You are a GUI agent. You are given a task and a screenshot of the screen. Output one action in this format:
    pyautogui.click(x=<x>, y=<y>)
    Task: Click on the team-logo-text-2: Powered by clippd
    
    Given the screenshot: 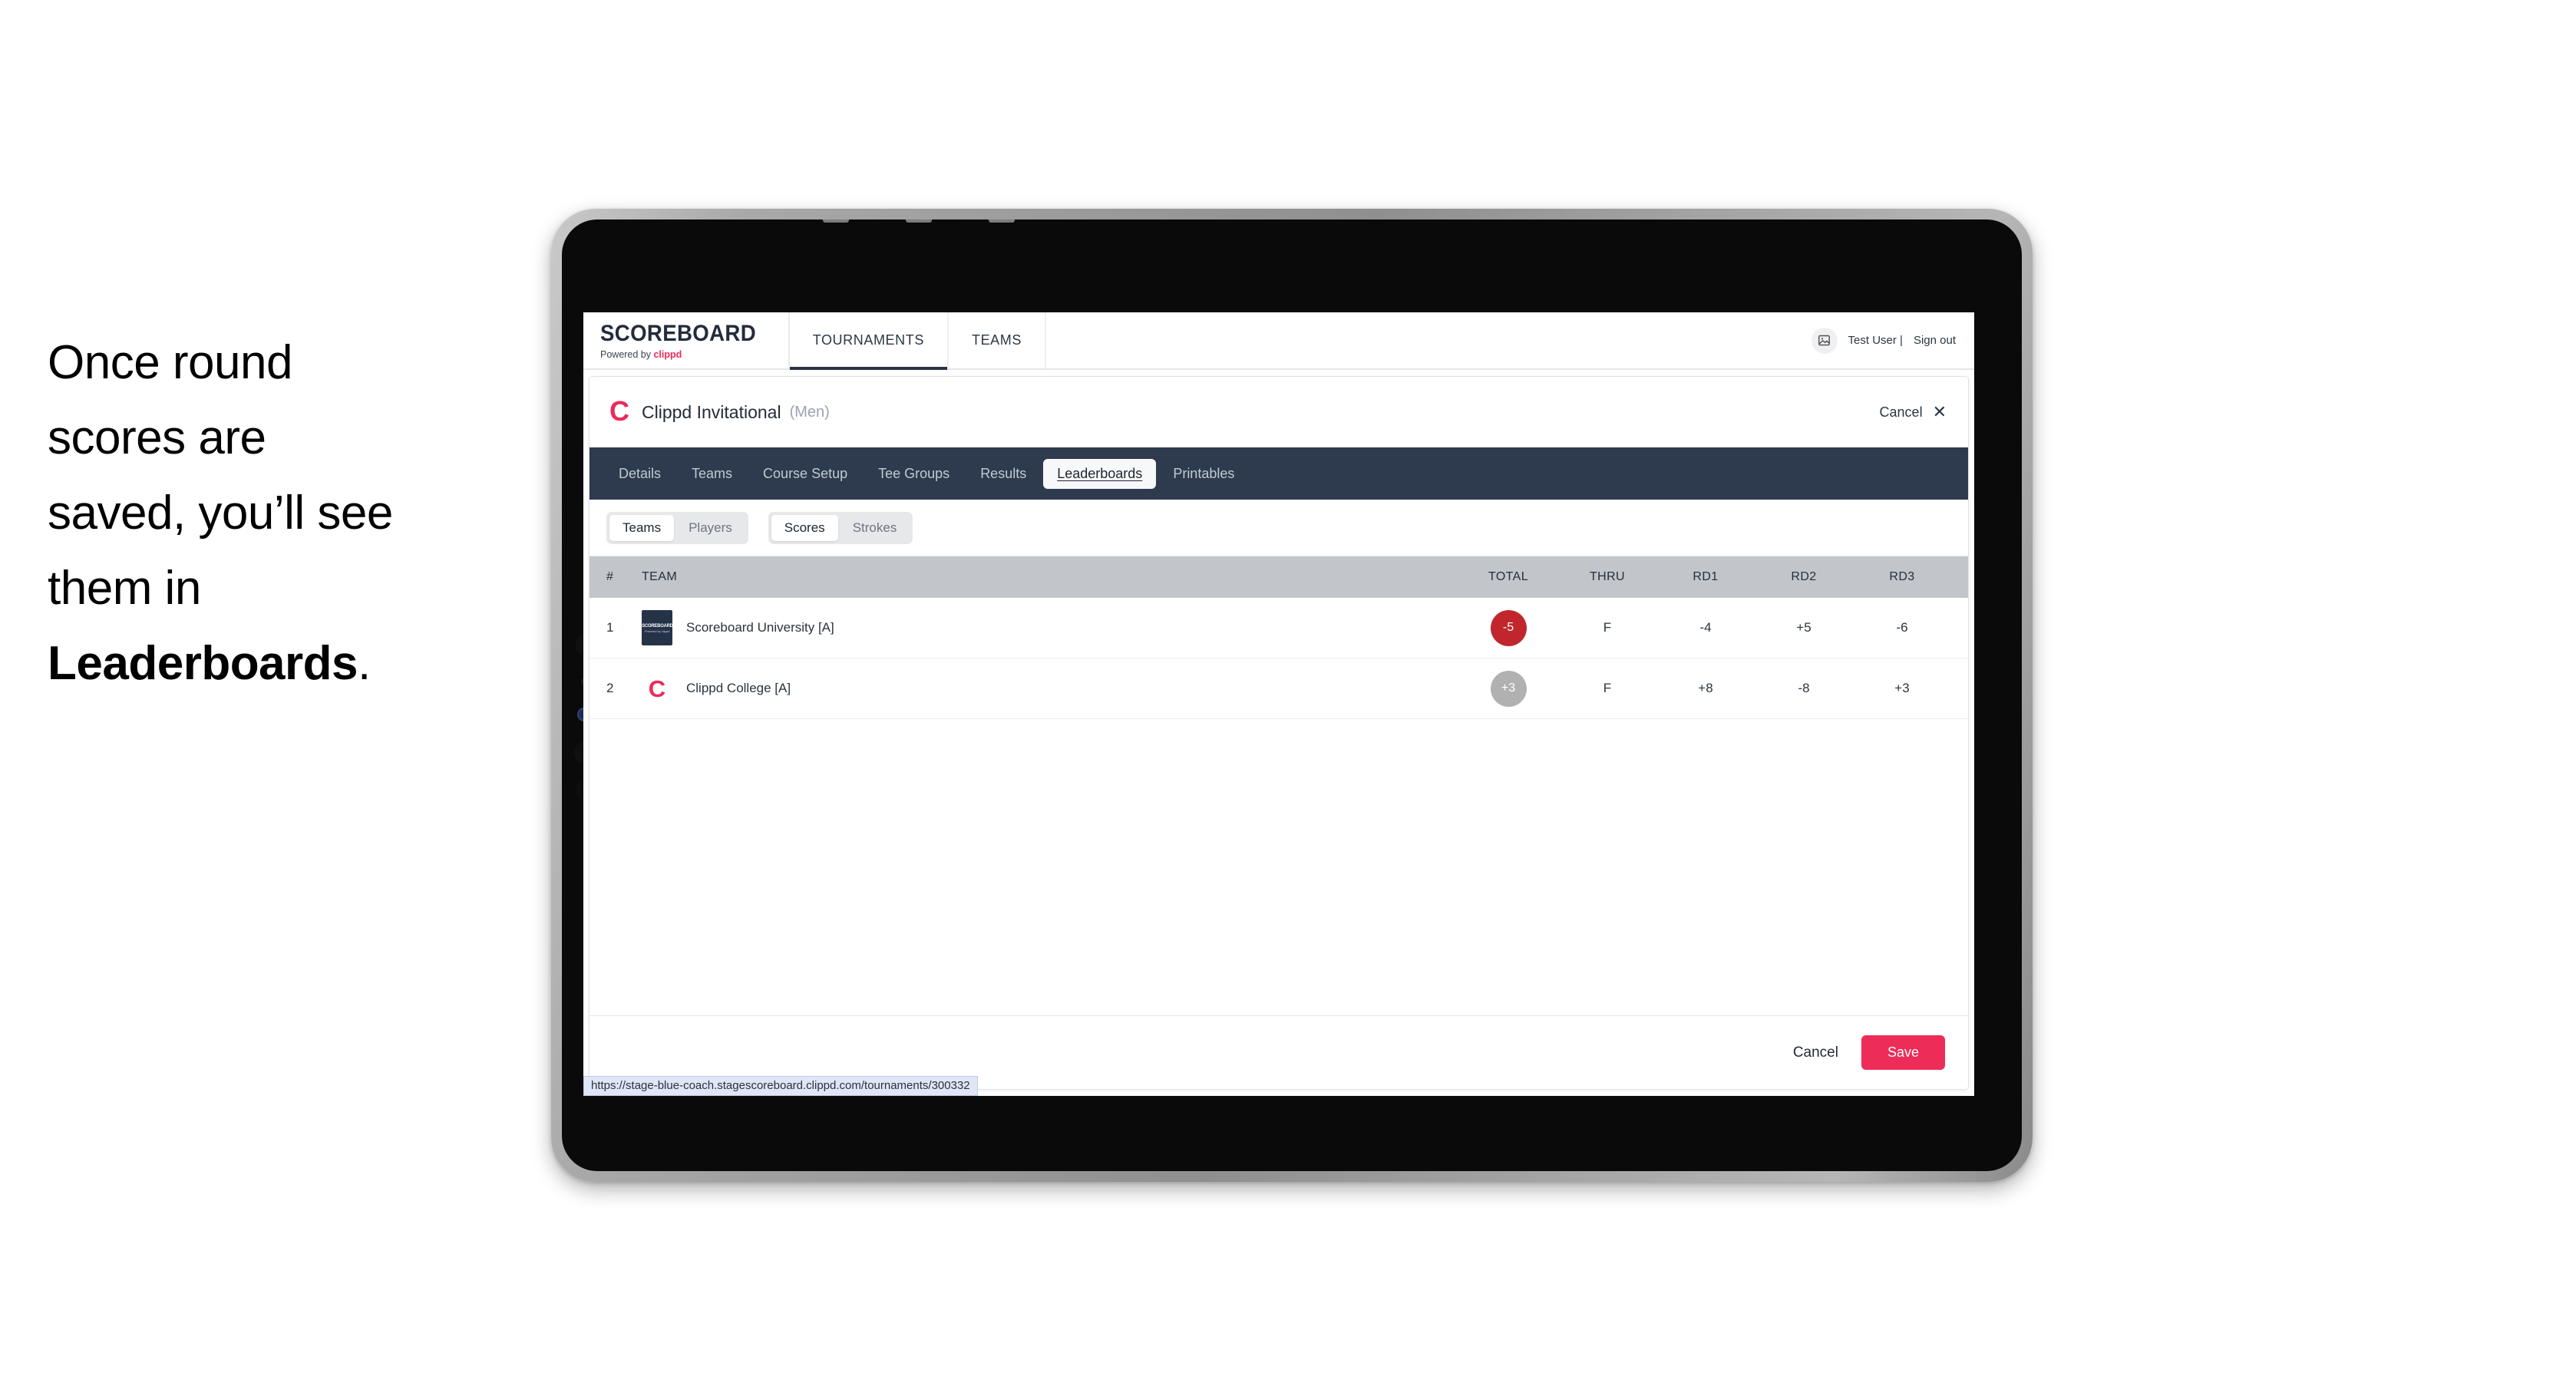 What is the action you would take?
    pyautogui.click(x=657, y=631)
    